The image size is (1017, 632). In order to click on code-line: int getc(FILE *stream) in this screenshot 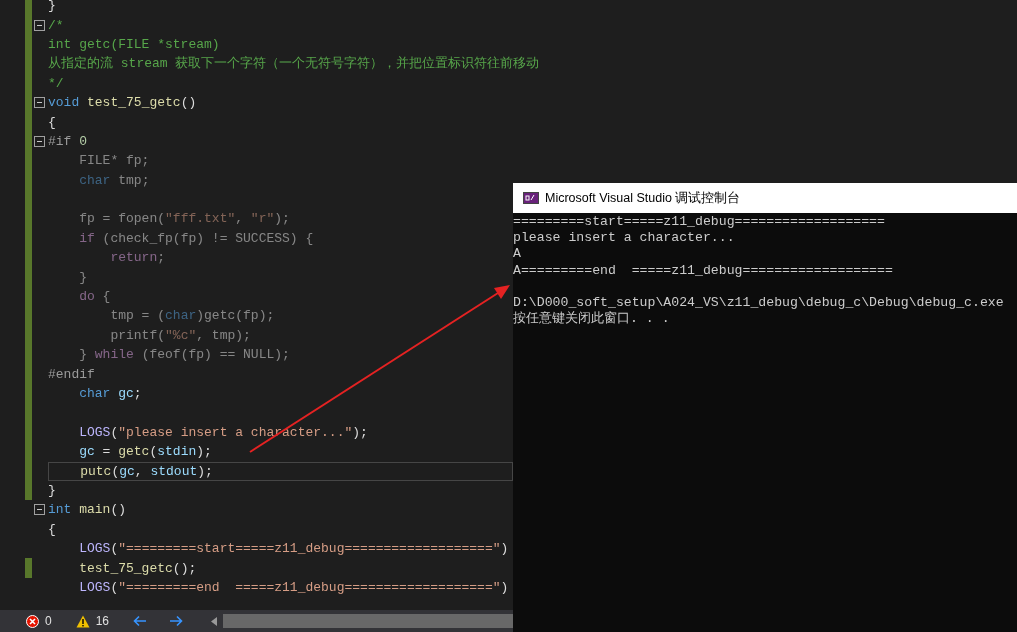, I will do `click(134, 44)`.